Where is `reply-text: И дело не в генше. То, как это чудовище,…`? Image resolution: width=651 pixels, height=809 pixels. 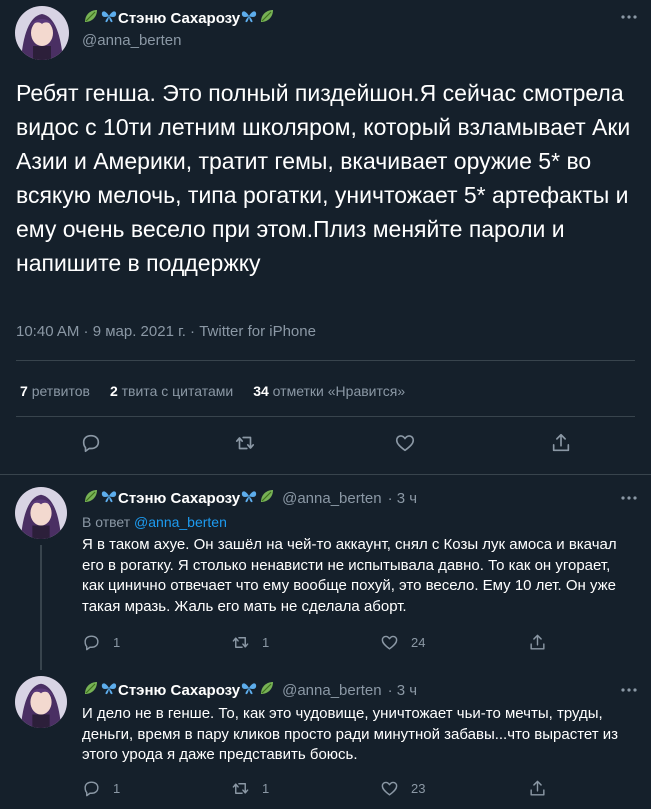 reply-text: И дело не в генше. То, как это чудовище,… is located at coordinates (350, 734).